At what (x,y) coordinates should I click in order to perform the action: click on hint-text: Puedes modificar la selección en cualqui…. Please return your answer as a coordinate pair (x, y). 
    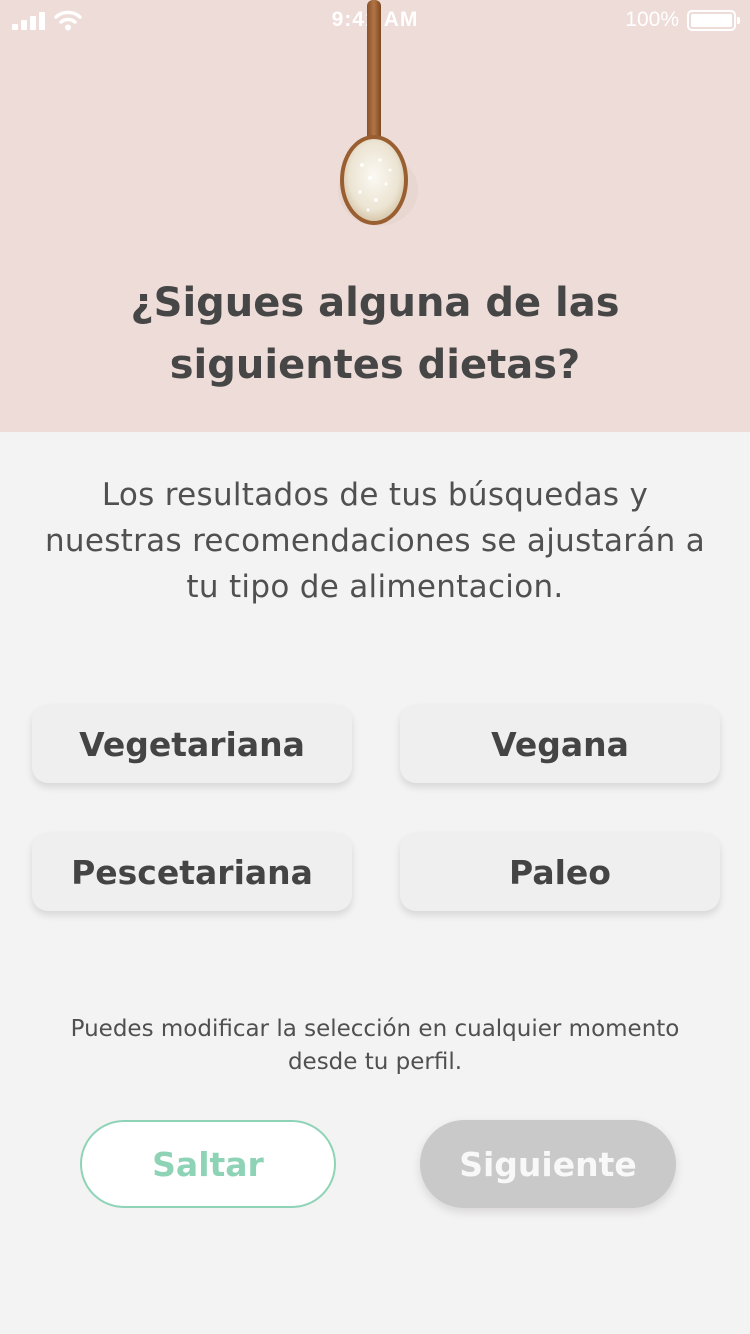
    Looking at the image, I should click on (375, 1045).